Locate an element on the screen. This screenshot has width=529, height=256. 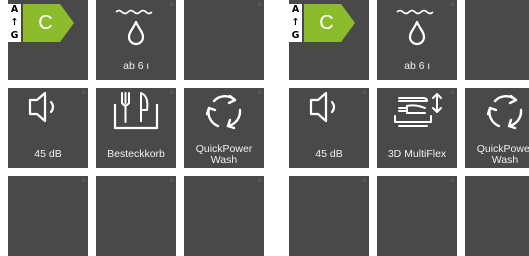
basket-tile: 3D MultiFlex is located at coordinates (417, 128).